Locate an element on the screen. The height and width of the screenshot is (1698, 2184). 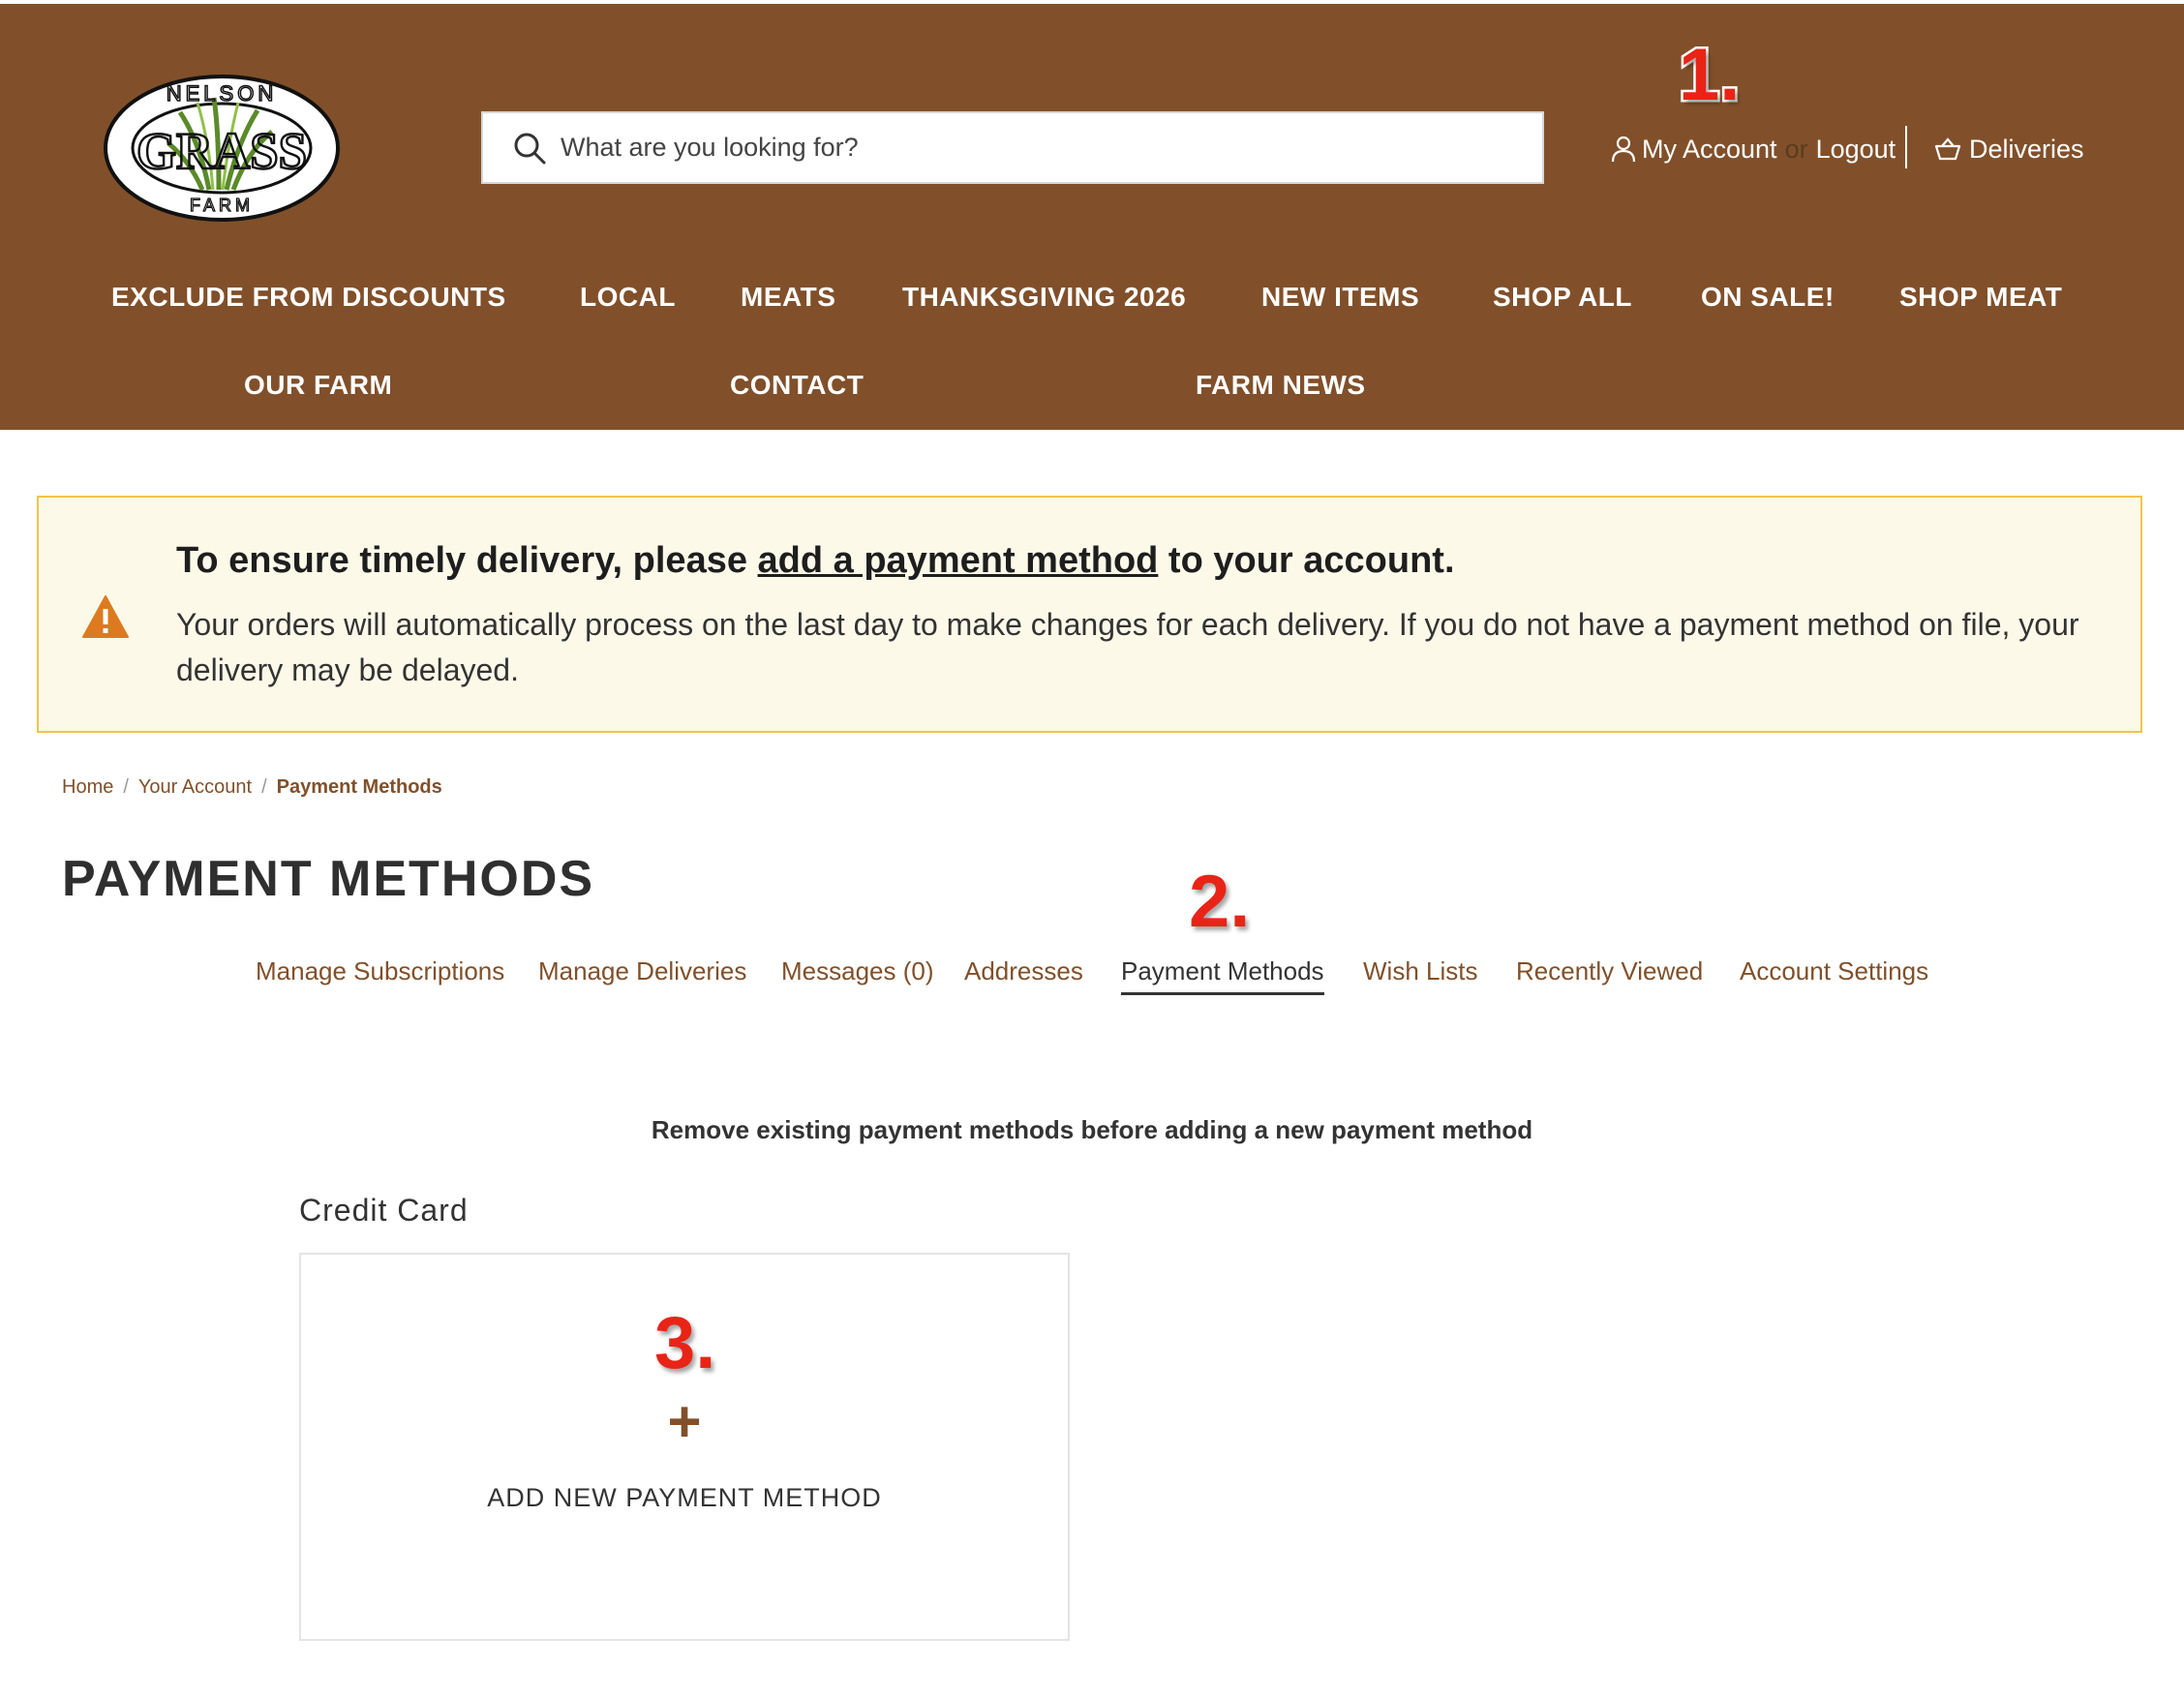
nelson-grass-farm-logo: GRASS NELSON FARM is located at coordinates (222, 148).